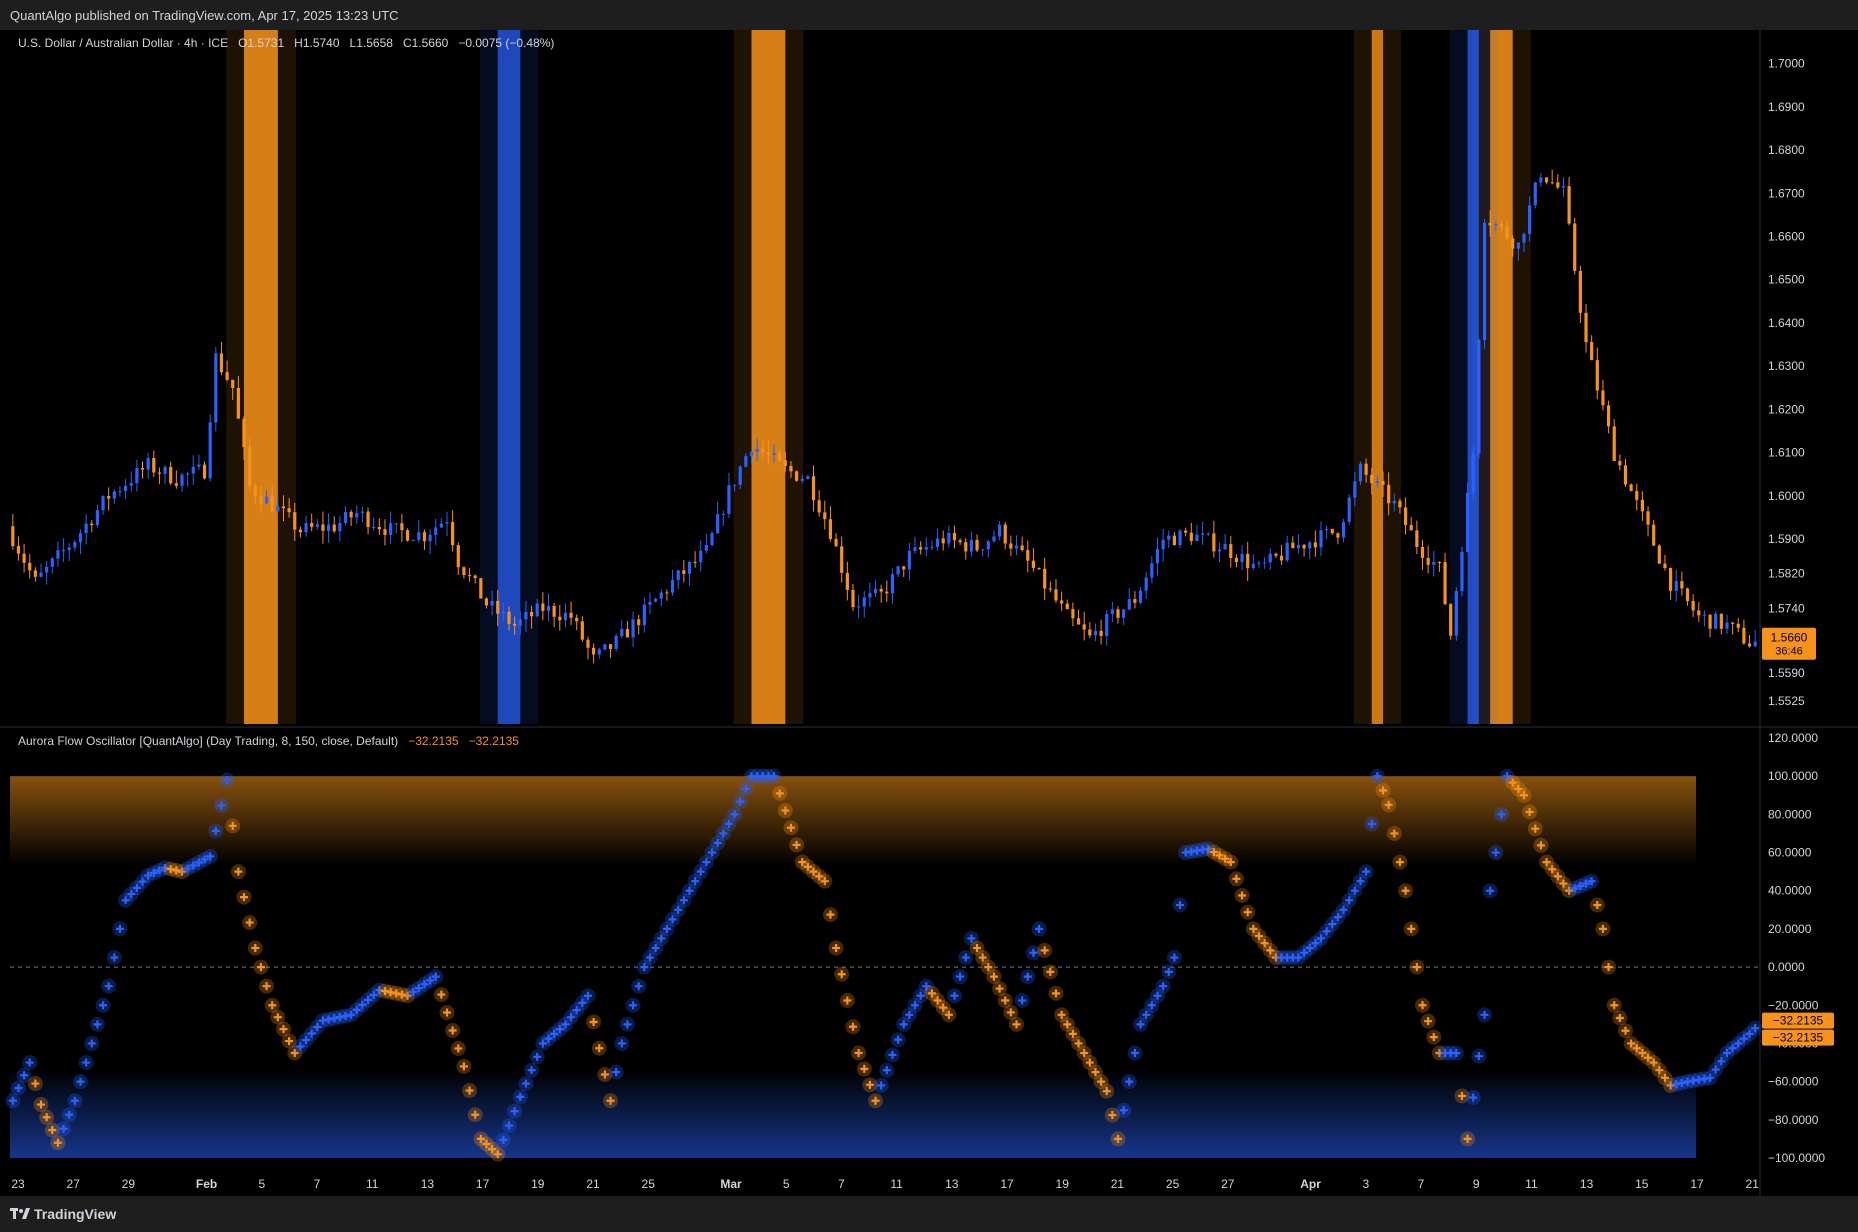 This screenshot has height=1232, width=1858. I want to click on oversold-zone, so click(853, 1115).